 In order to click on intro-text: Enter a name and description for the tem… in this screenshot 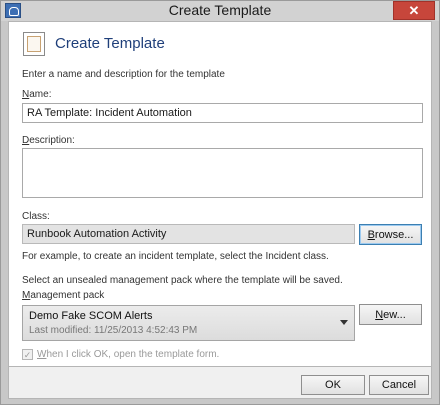, I will do `click(123, 74)`.